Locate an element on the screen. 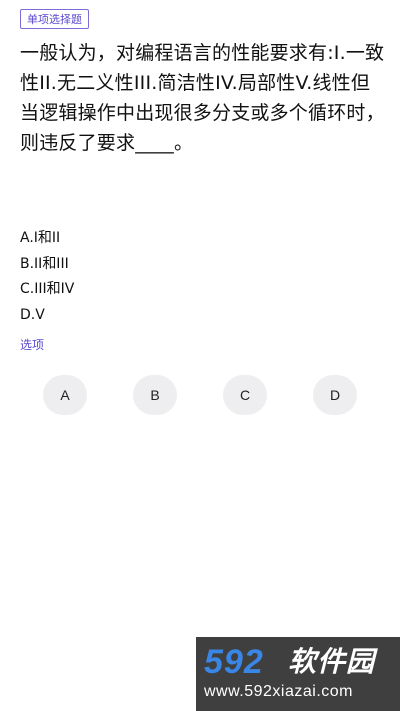 The image size is (400, 711). answer-buttons: A B C D is located at coordinates (200, 395).